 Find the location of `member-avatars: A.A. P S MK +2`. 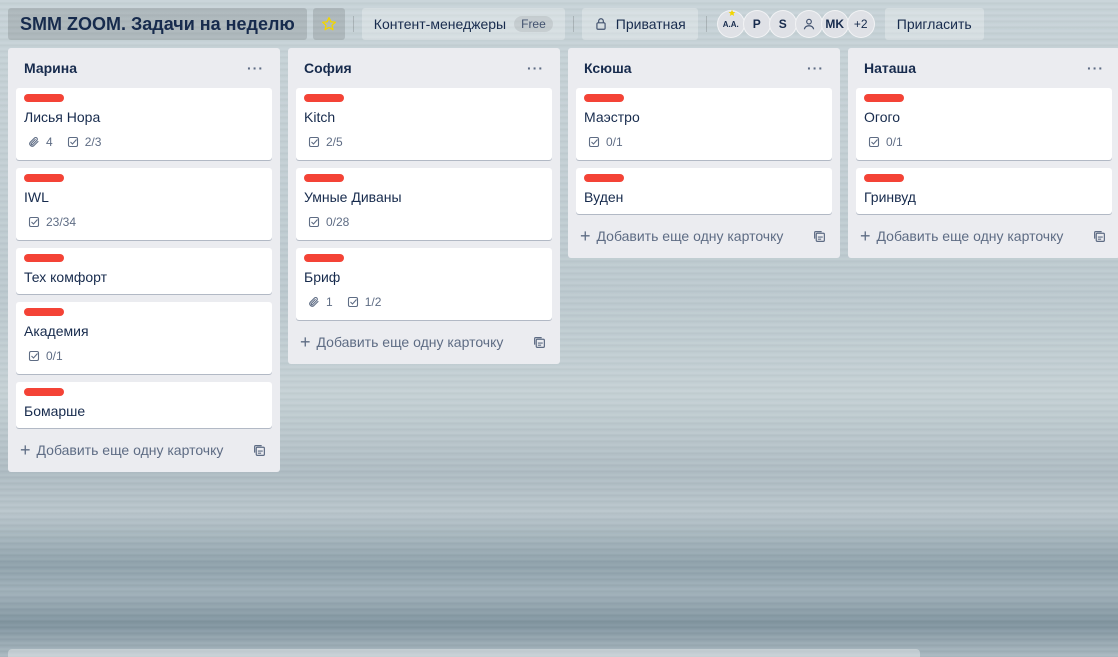

member-avatars: A.A. P S MK +2 is located at coordinates (795, 23).